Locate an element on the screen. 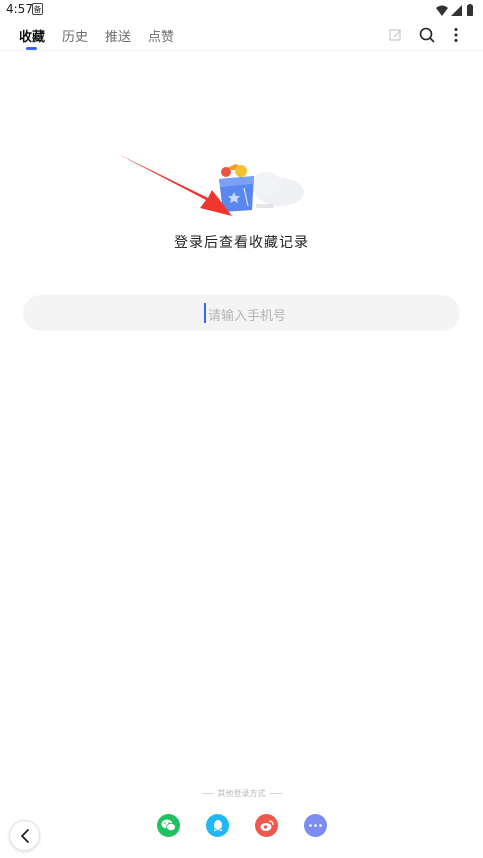 The image size is (483, 858). tab-likes: 点赞 is located at coordinates (161, 35).